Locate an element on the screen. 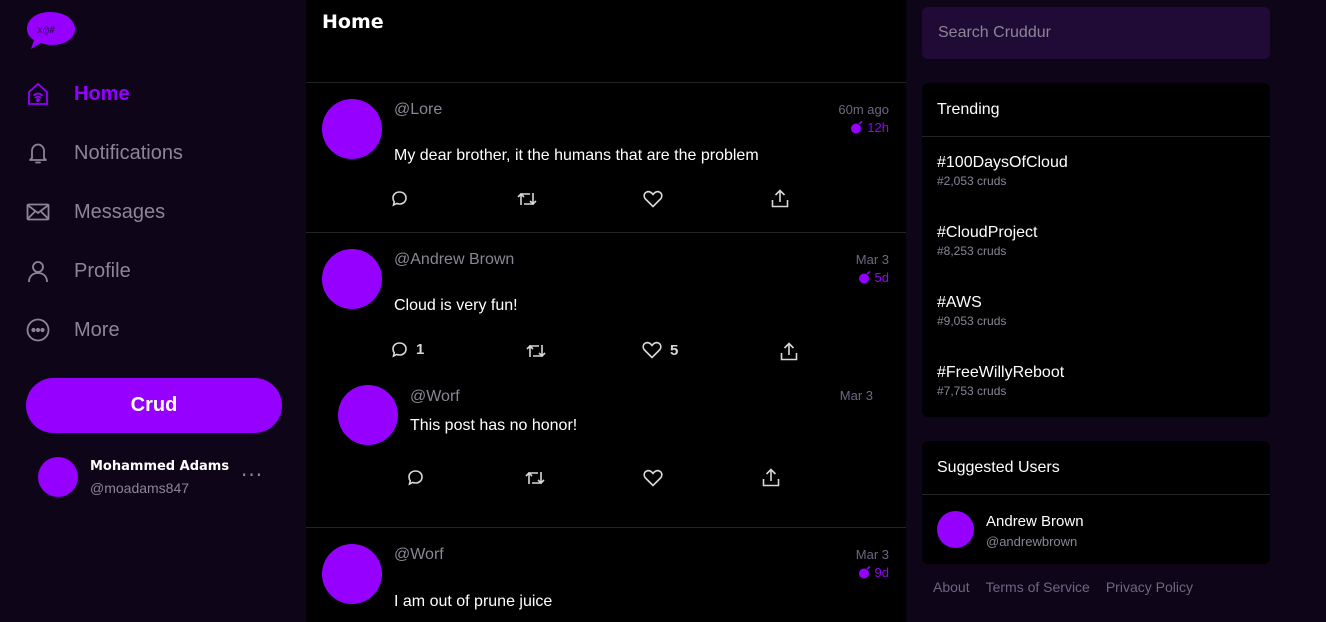 This screenshot has width=1326, height=622. trend-item: #100DaysOfCloud #2,053 cruds is located at coordinates (1002, 171).